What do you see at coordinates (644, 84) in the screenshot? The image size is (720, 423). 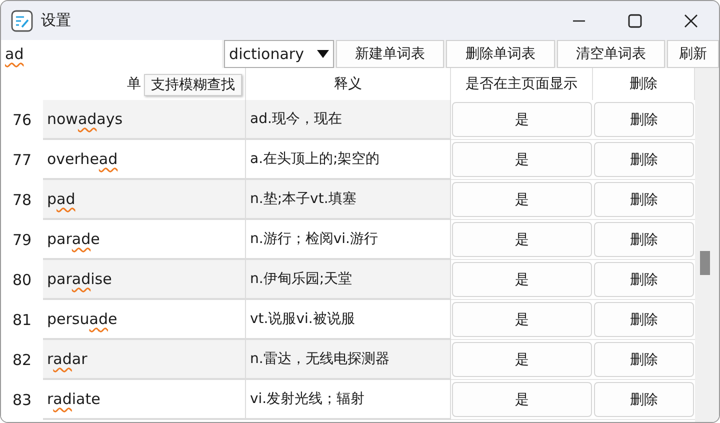 I see `column-header: 删除` at bounding box center [644, 84].